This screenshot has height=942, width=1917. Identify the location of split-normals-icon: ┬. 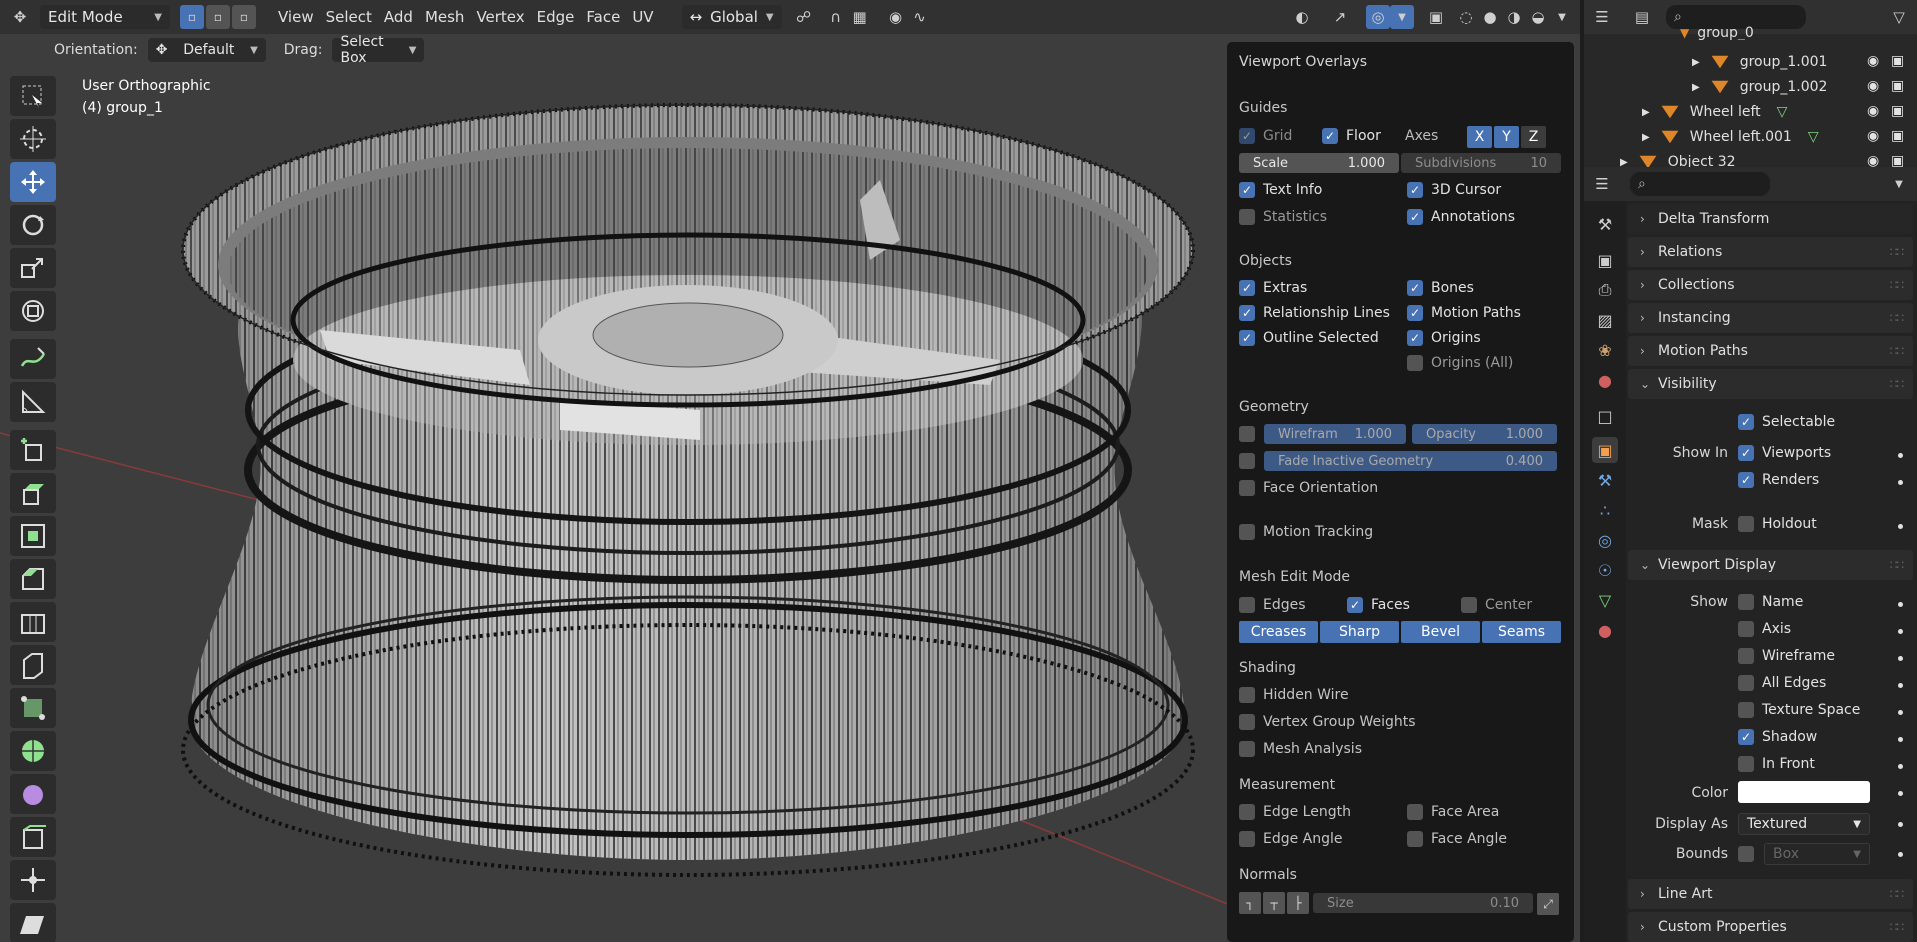
(1274, 903).